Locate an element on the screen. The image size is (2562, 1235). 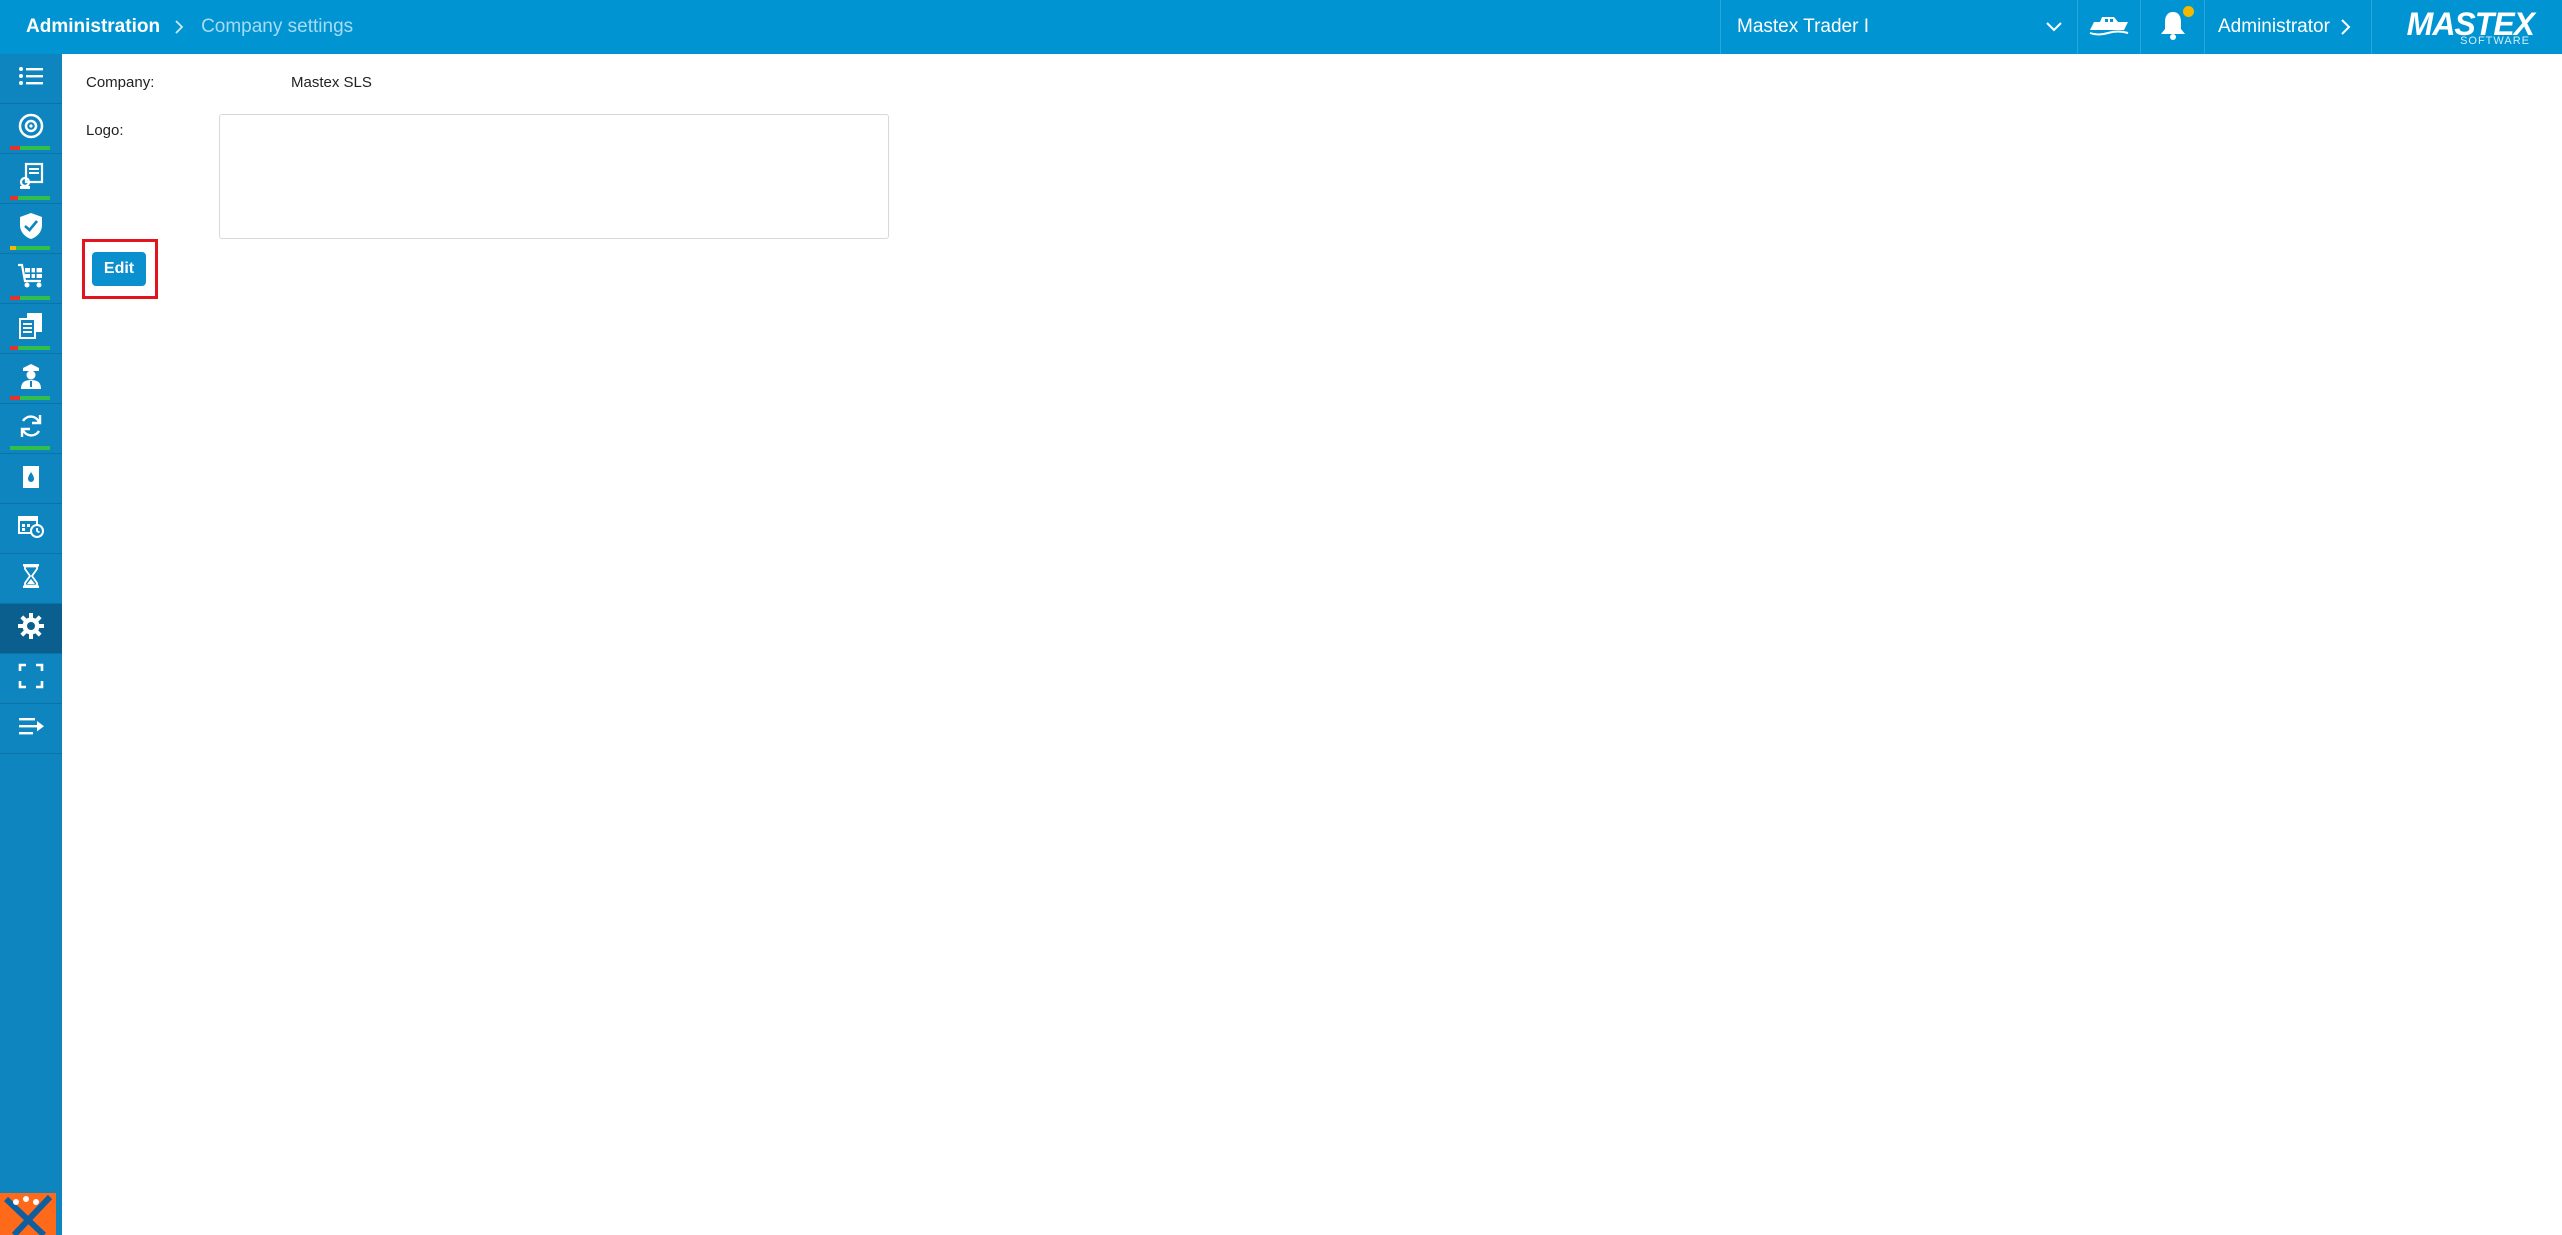
edit-button: Edit is located at coordinates (119, 269).